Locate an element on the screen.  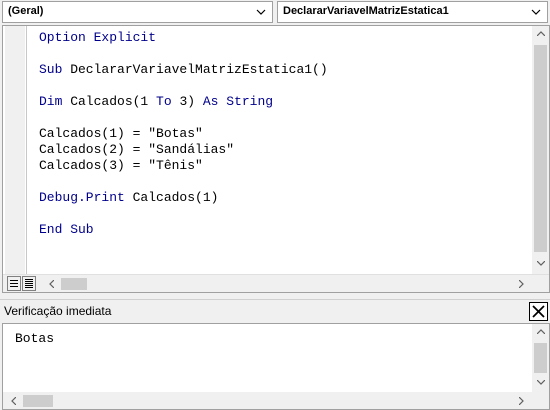
object-combo-value: (Geral) is located at coordinates (26, 11).